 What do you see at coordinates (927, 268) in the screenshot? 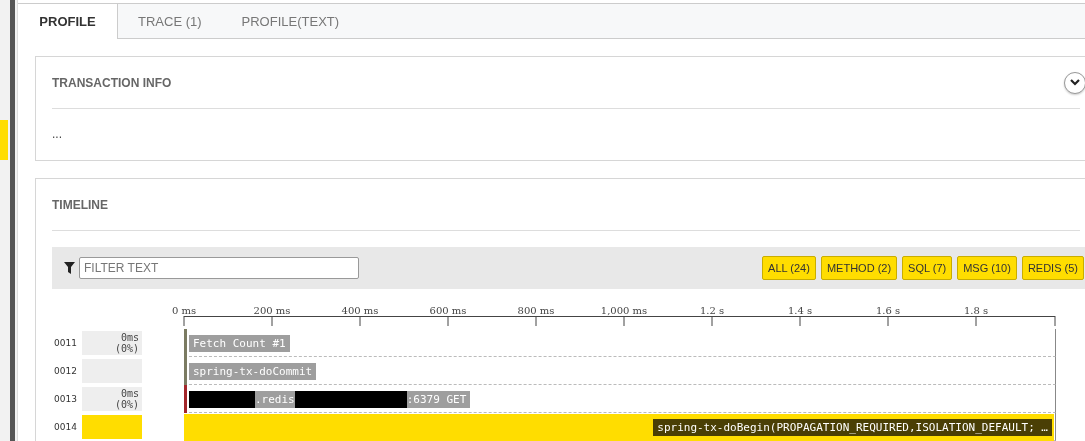
I see `filter-button: SQL (7)` at bounding box center [927, 268].